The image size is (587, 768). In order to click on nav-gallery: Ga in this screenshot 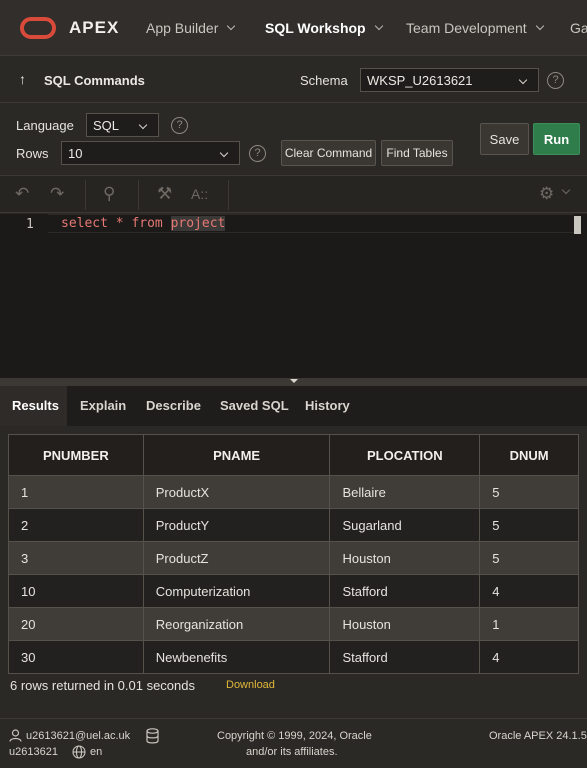, I will do `click(578, 28)`.